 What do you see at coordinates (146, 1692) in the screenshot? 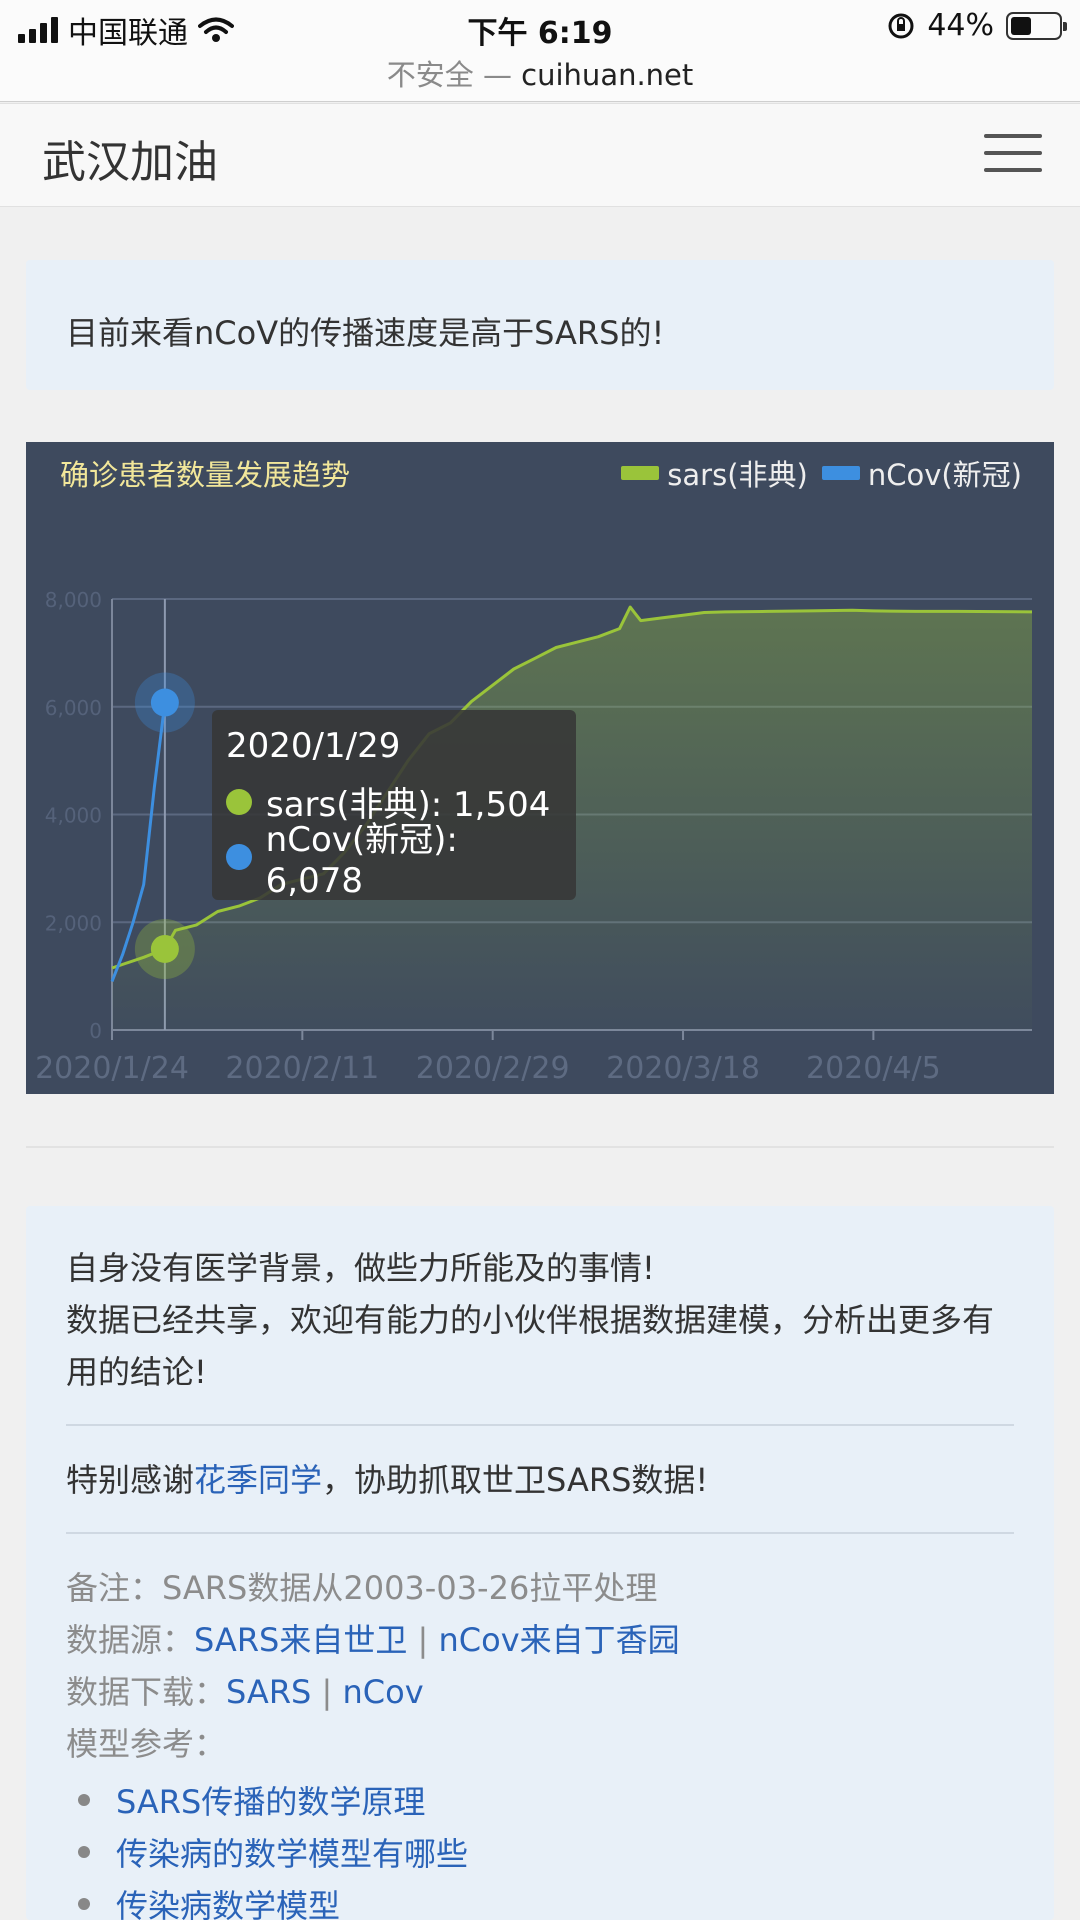
I see `download-label: 数据下载：` at bounding box center [146, 1692].